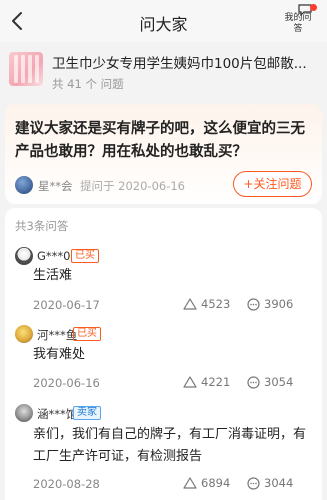  What do you see at coordinates (42, 226) in the screenshot?
I see `answers-count: 共3条问答` at bounding box center [42, 226].